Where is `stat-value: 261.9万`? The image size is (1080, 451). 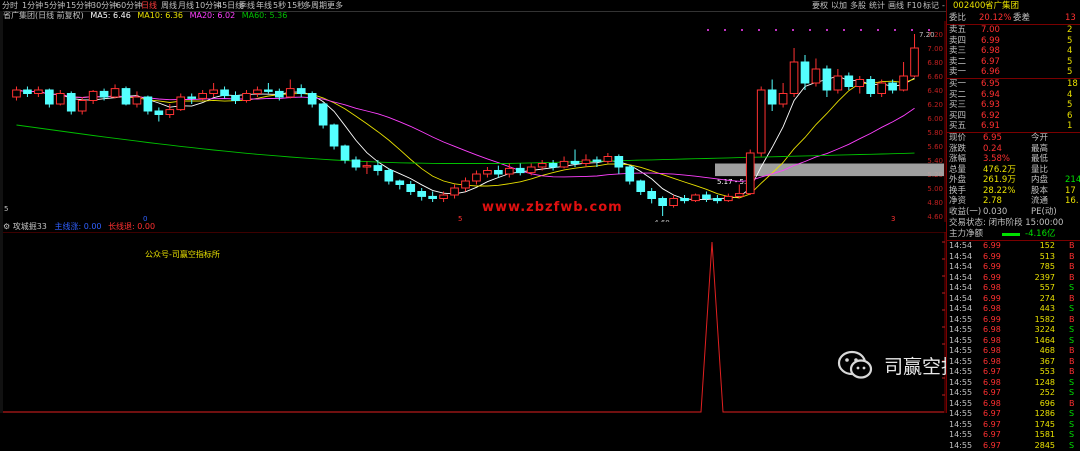
stat-value: 261.9万 is located at coordinates (999, 180).